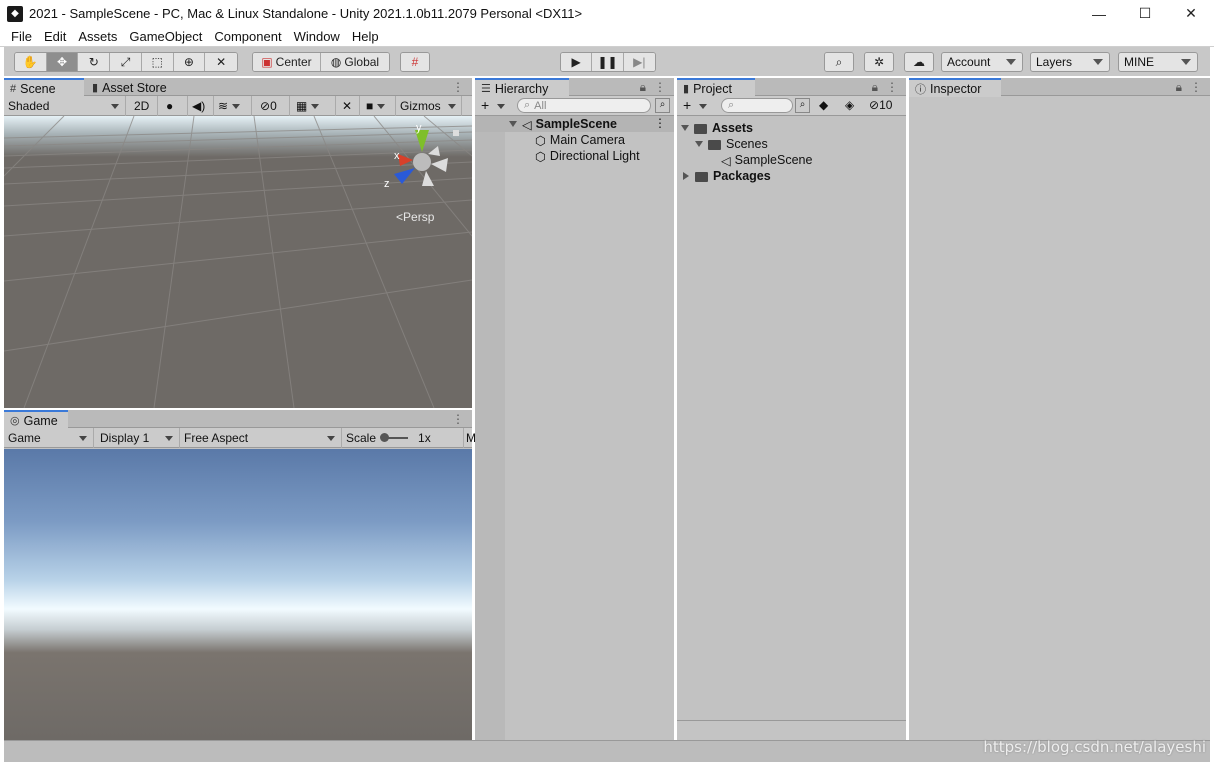 The width and height of the screenshot is (1214, 766). Describe the element at coordinates (314, 106) in the screenshot. I see `grid-dropdown: ▦` at that location.